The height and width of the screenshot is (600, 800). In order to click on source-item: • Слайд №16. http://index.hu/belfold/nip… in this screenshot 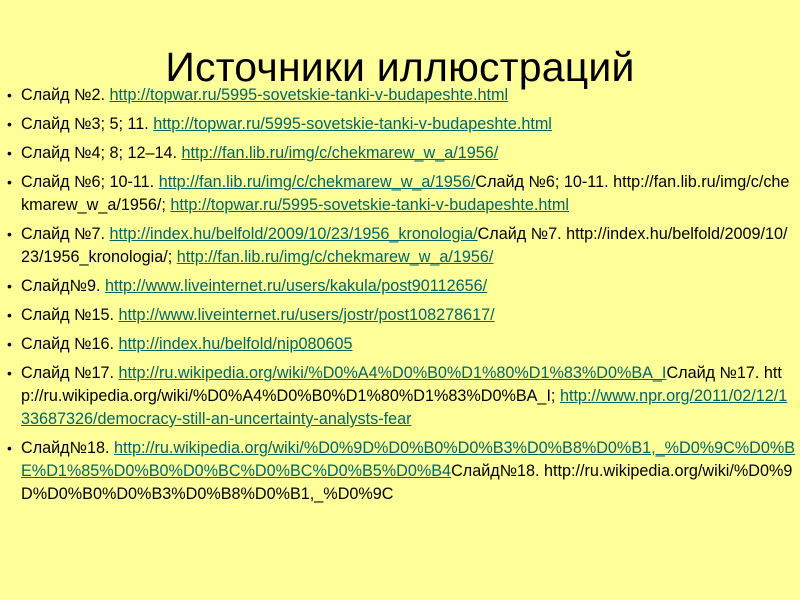, I will do `click(401, 344)`.